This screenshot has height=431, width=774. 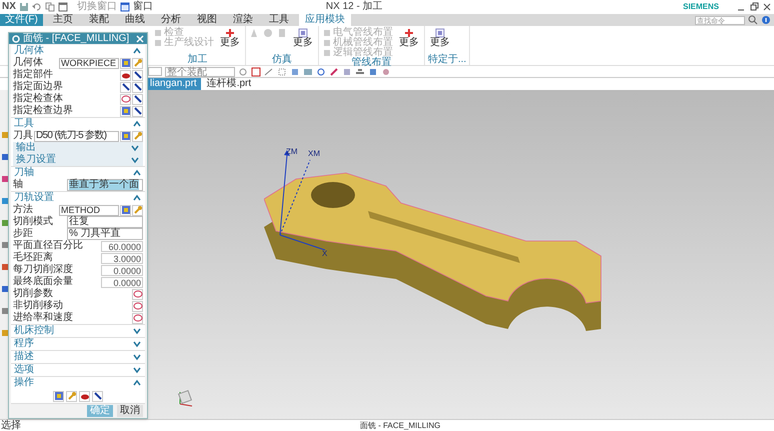 I want to click on file-menu: 文件(F), so click(x=21, y=20).